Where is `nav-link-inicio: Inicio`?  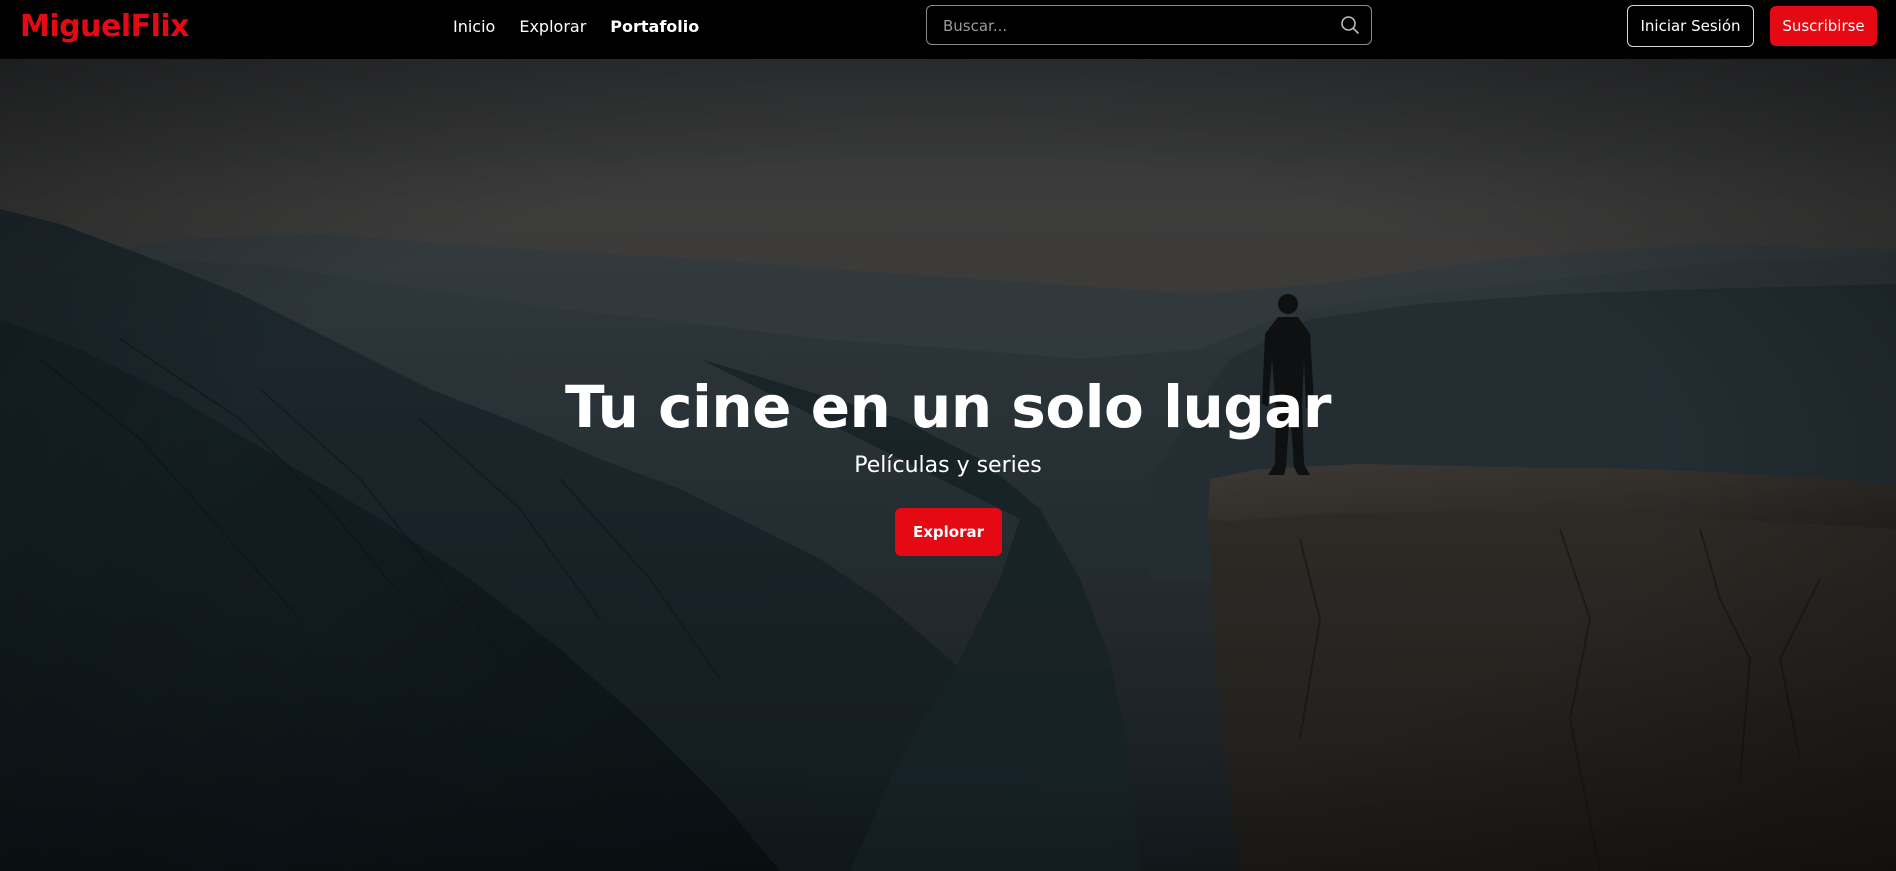 nav-link-inicio: Inicio is located at coordinates (474, 27).